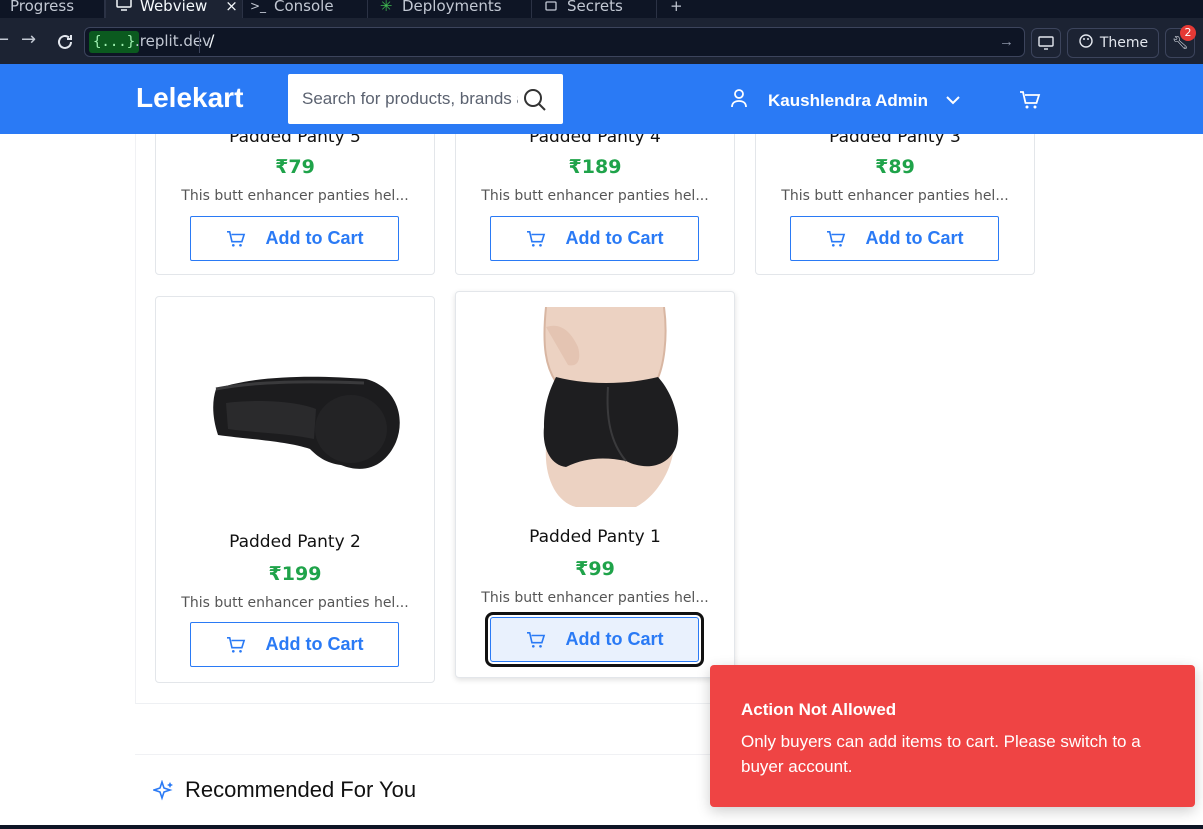 This screenshot has width=1203, height=829. Describe the element at coordinates (595, 167) in the screenshot. I see `product-price: ₹189` at that location.